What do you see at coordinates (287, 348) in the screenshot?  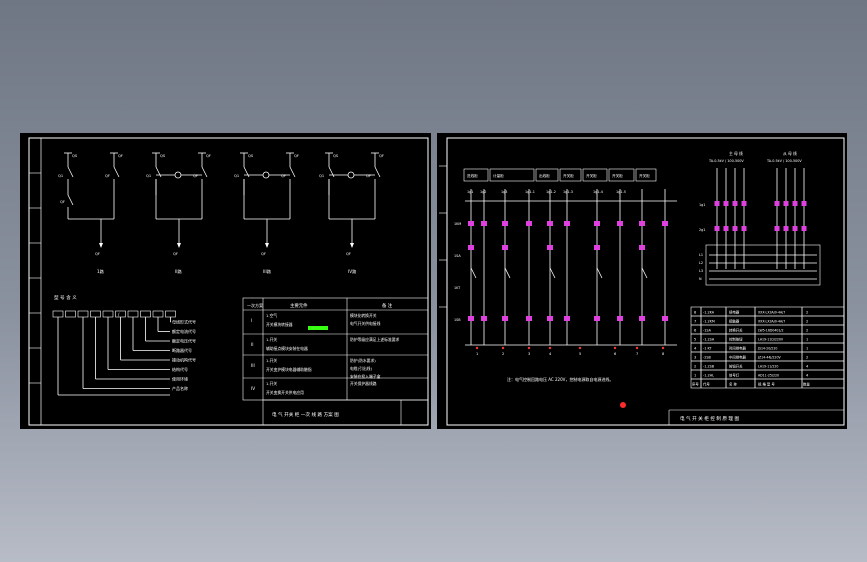 I see `scheme-component: 辅助接点模块安装在电器` at bounding box center [287, 348].